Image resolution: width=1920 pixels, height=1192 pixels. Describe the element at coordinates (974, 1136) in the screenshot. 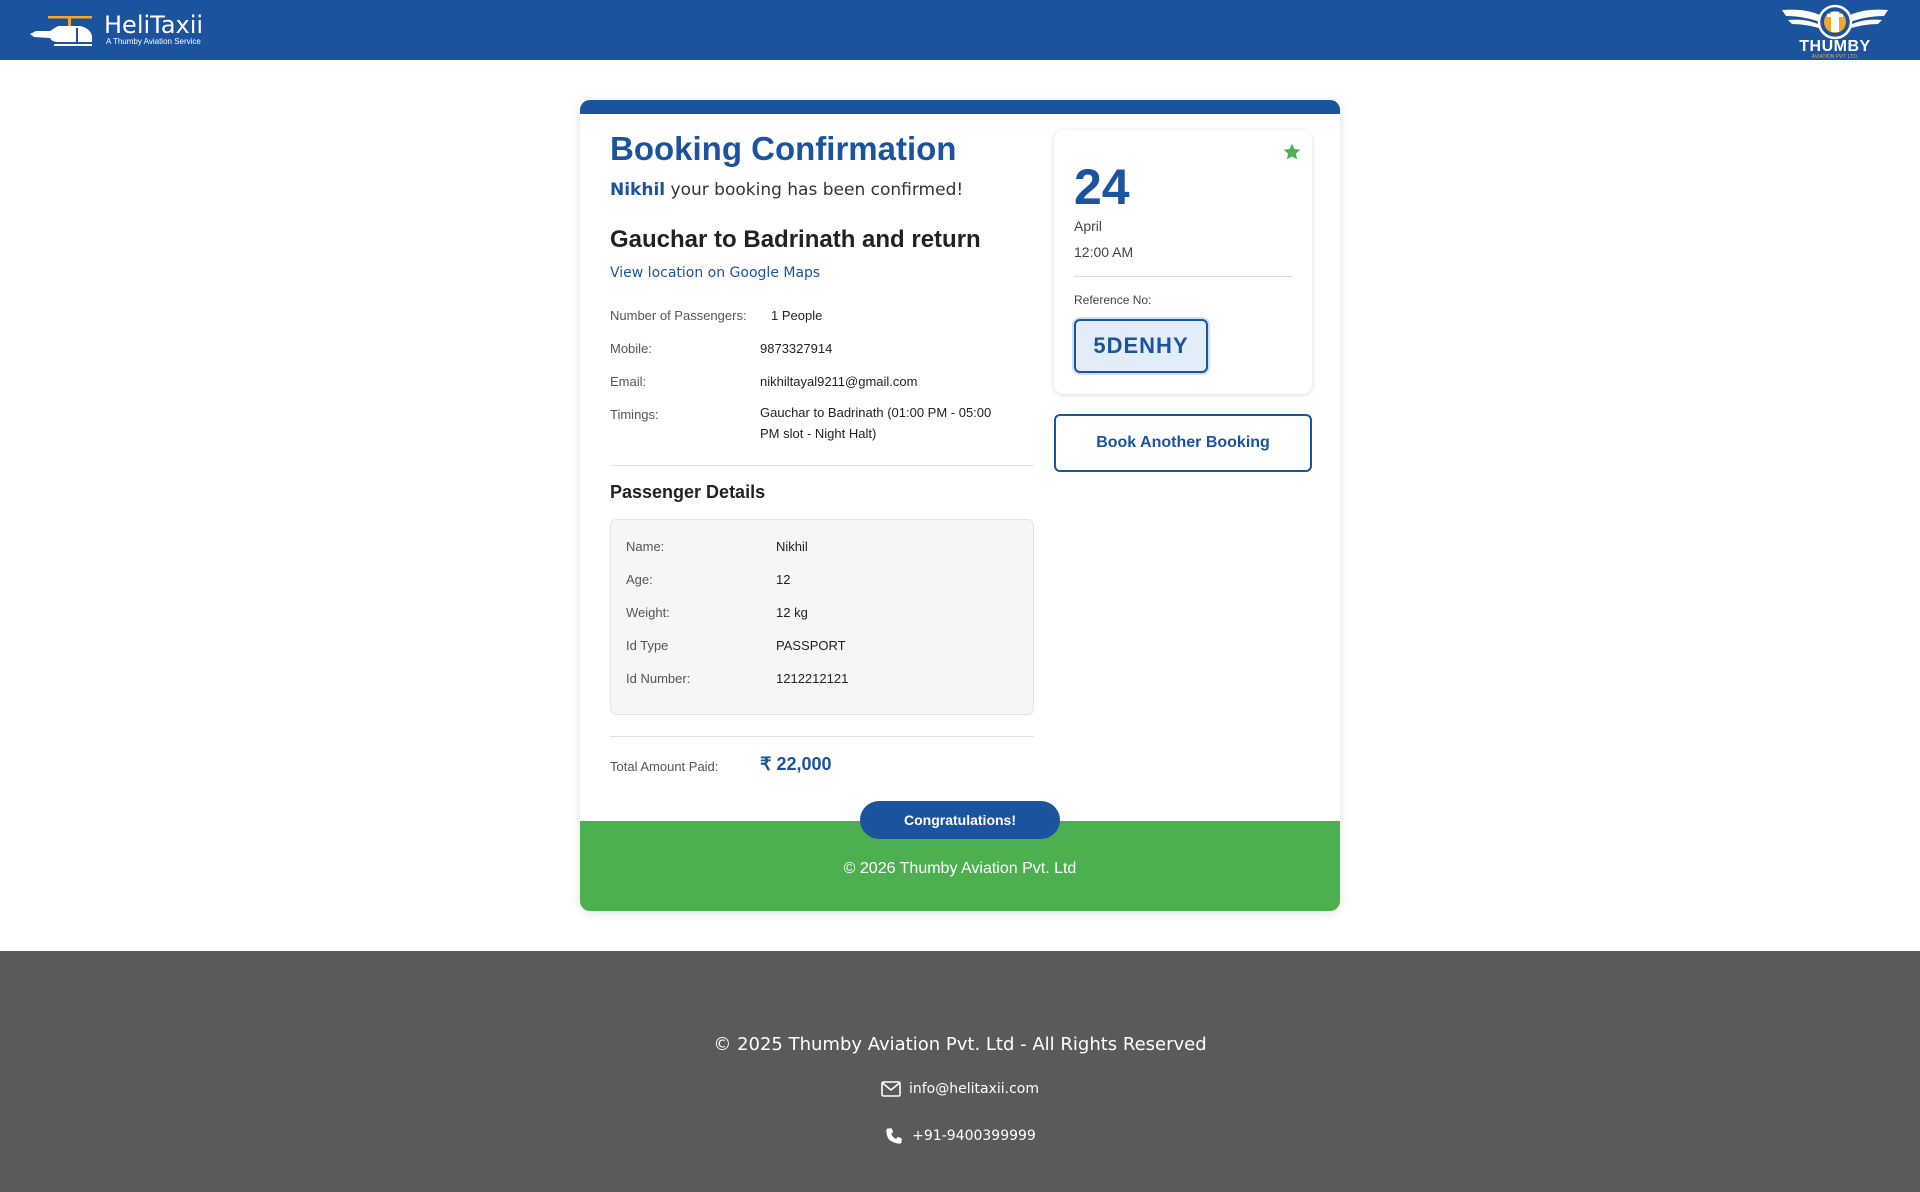

I see `footer-phone-text: +91-9400399999` at that location.